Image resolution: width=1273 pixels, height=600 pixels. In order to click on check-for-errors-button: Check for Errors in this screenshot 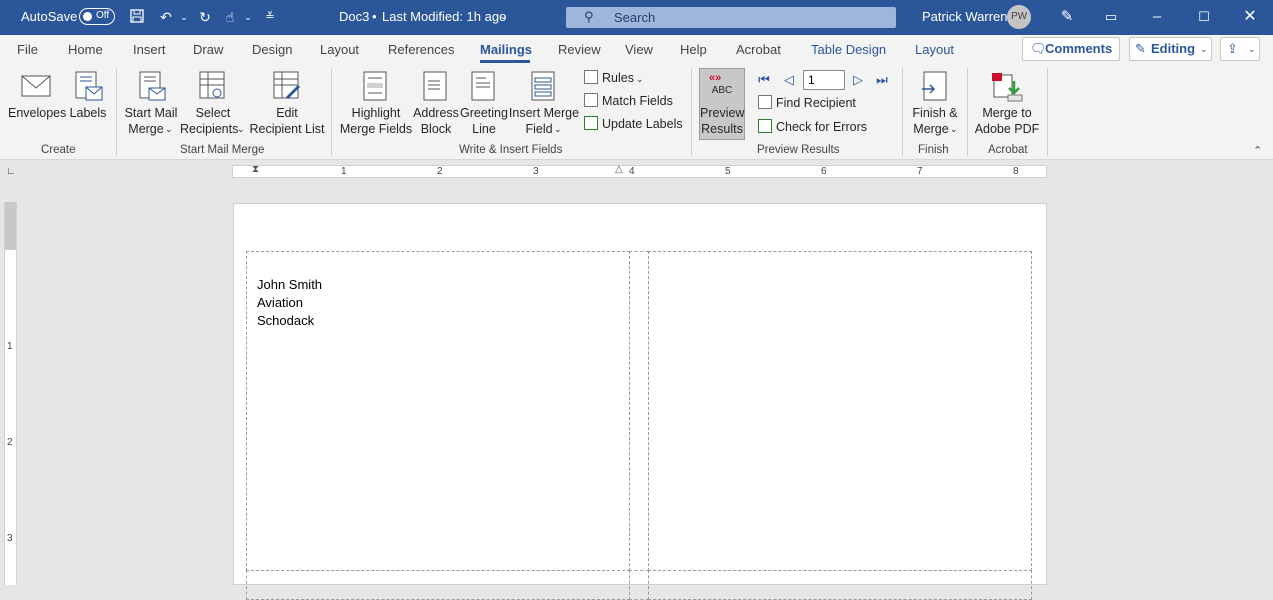, I will do `click(812, 126)`.